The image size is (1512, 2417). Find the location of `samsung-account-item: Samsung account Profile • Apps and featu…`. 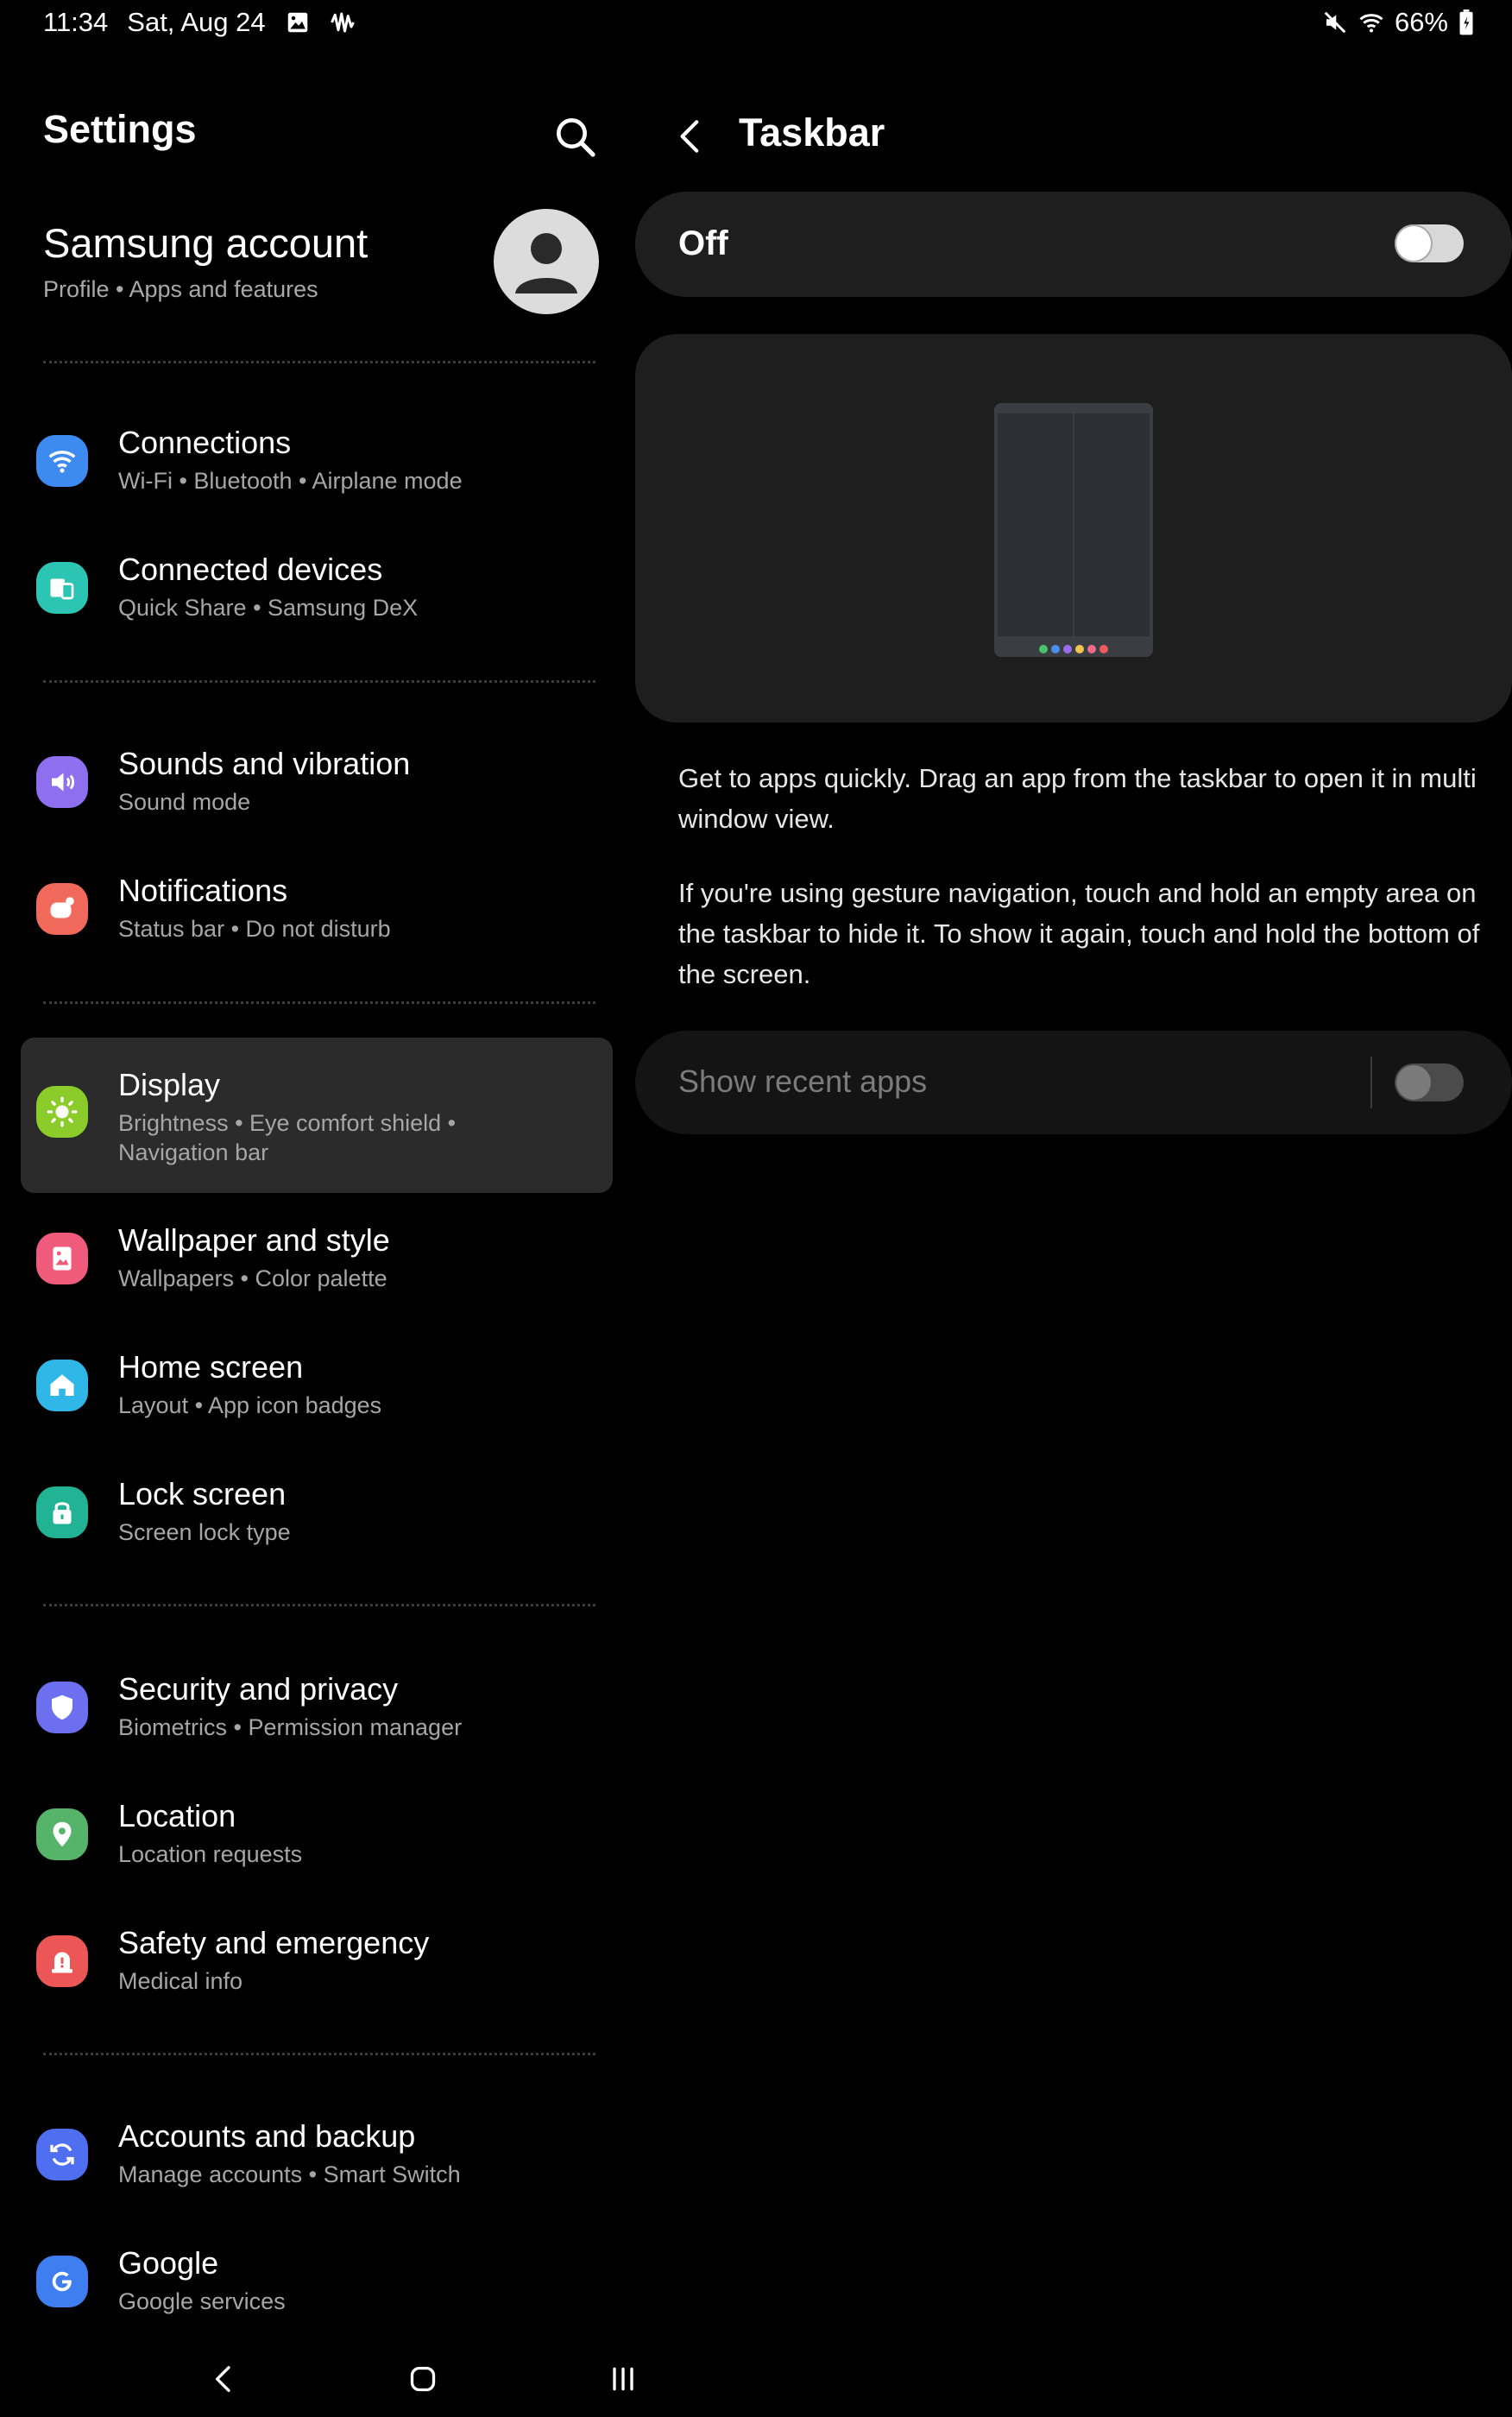

samsung-account-item: Samsung account Profile • Apps and featu… is located at coordinates (324, 270).